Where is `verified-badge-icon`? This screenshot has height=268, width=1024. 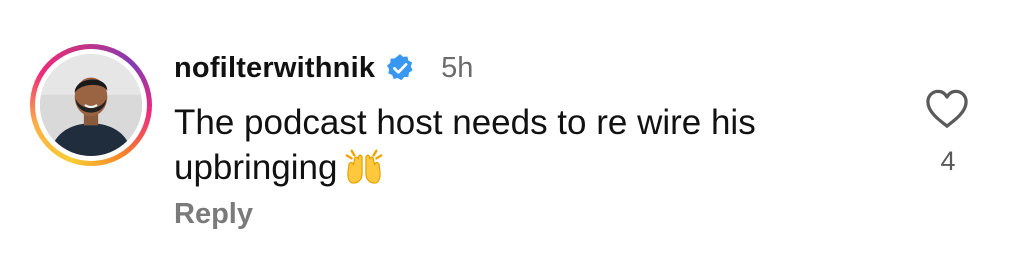
verified-badge-icon is located at coordinates (400, 68).